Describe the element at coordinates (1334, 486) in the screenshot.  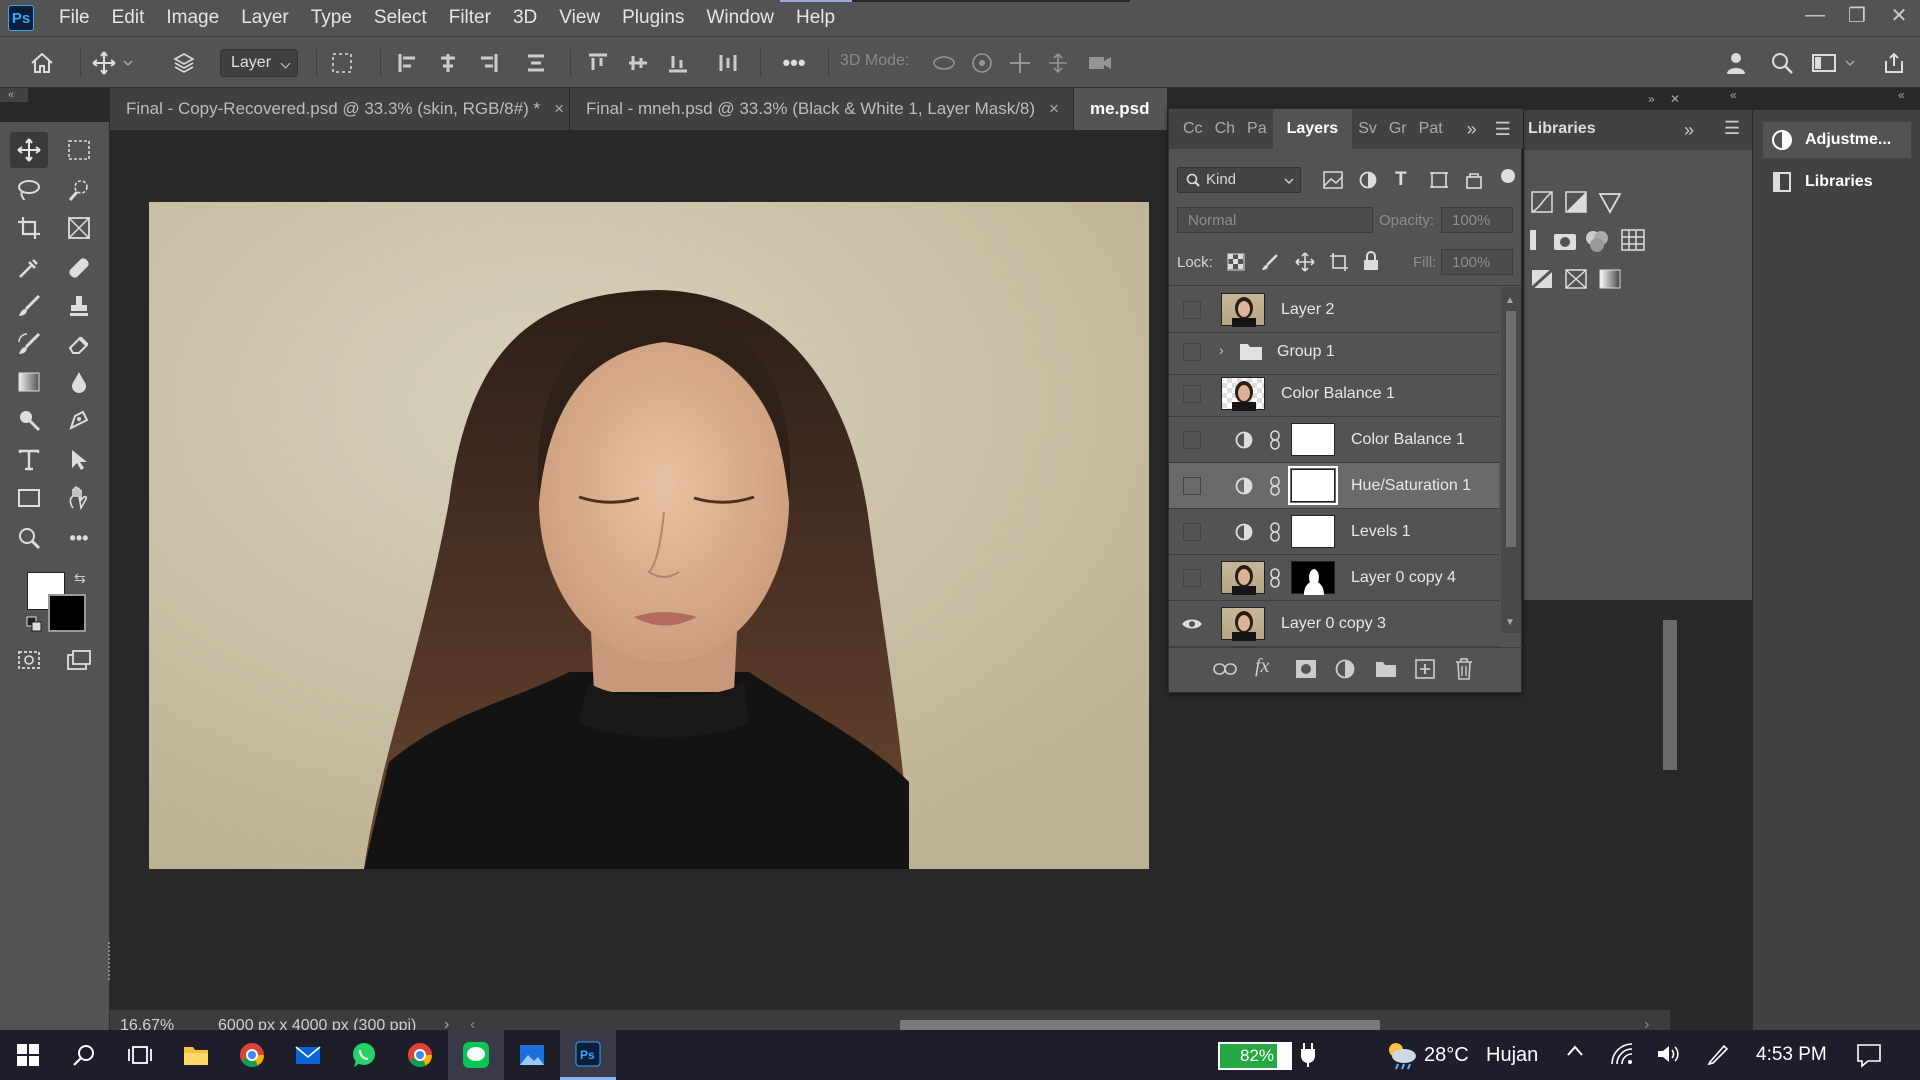
I see `layer-row-selected: Hue/Saturation 1` at that location.